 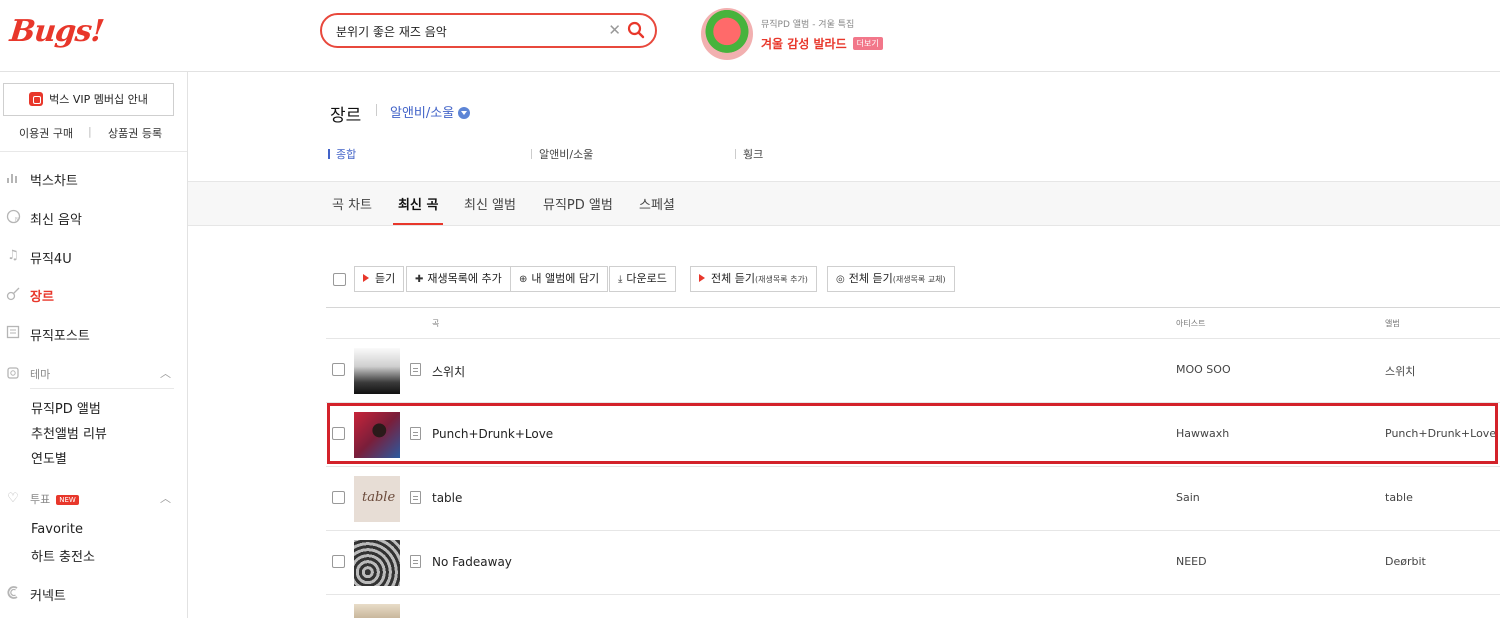 What do you see at coordinates (913, 606) in the screenshot?
I see `table-row` at bounding box center [913, 606].